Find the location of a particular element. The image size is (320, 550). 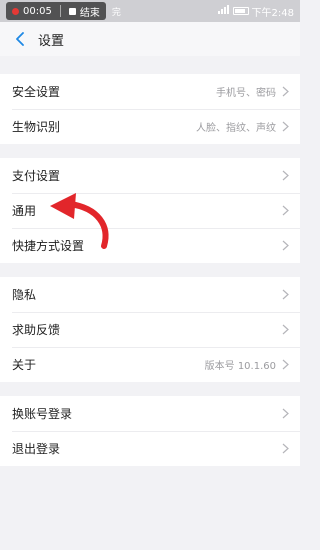

page-title: 设置 is located at coordinates (51, 41).